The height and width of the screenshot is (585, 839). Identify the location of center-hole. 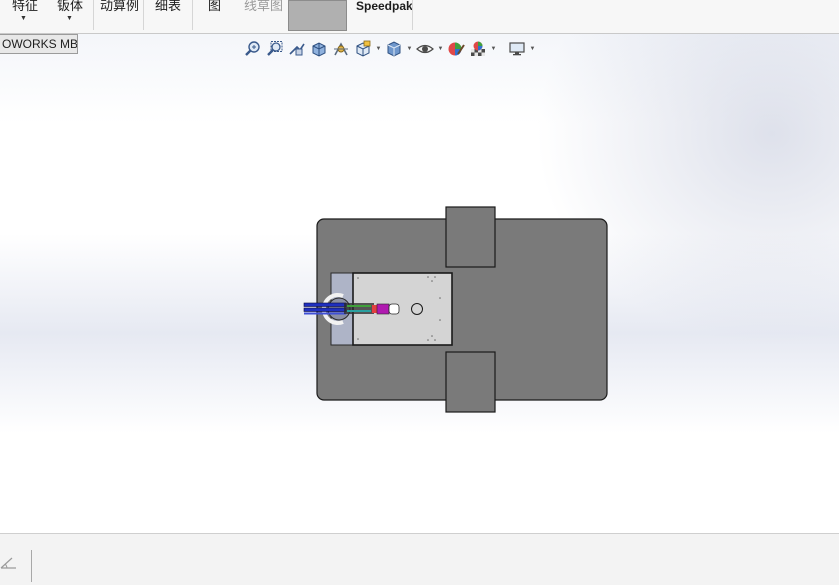
(417, 309).